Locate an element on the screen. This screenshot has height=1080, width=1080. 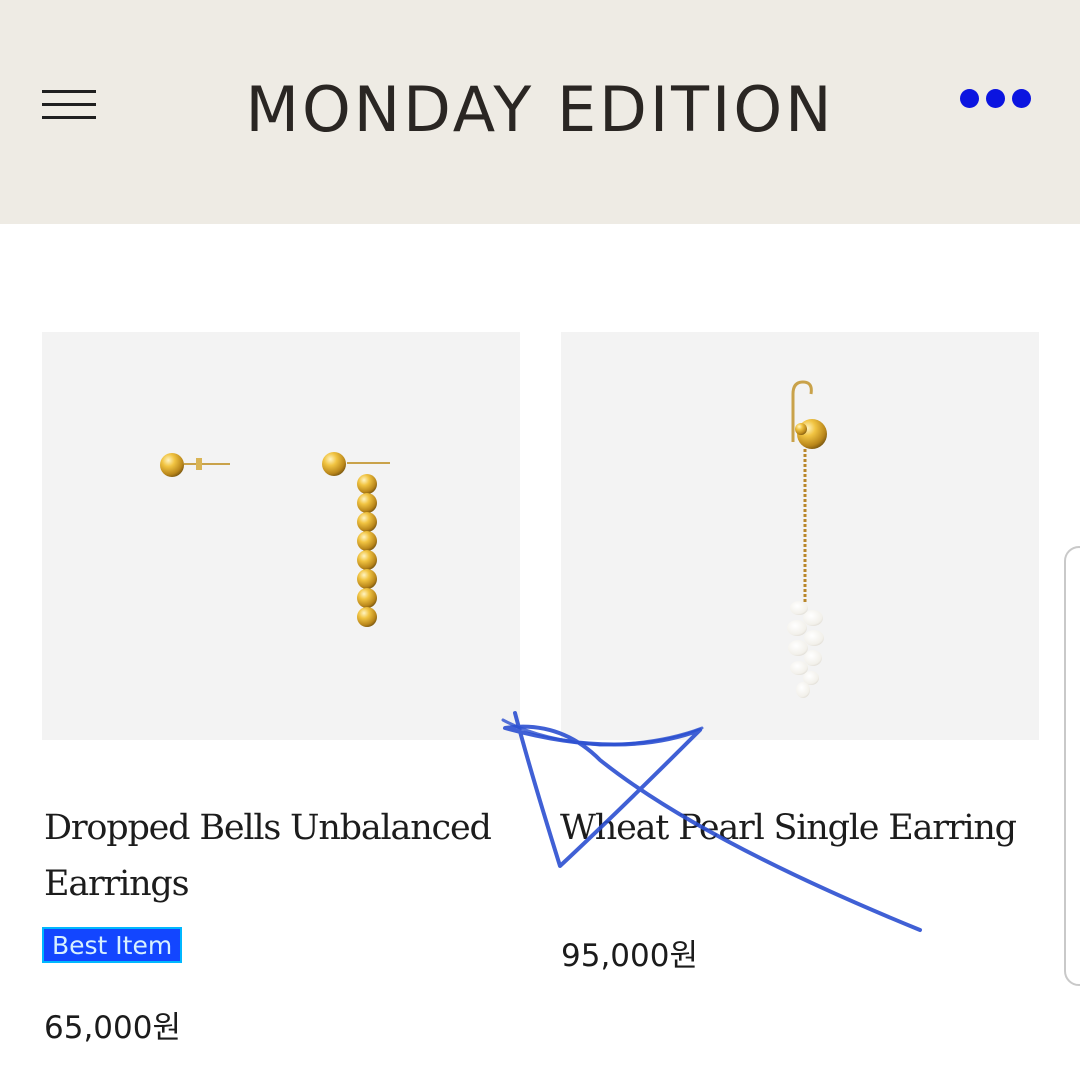
product-price-dropped-bells: 65,000원 is located at coordinates (112, 1028).